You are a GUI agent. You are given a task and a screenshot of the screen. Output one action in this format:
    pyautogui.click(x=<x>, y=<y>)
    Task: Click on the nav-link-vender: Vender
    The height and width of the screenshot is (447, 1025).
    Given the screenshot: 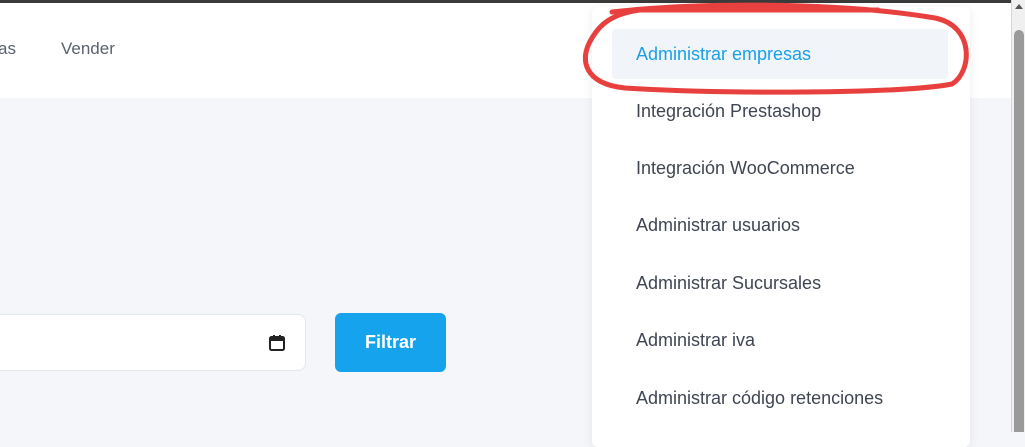 What is the action you would take?
    pyautogui.click(x=88, y=49)
    